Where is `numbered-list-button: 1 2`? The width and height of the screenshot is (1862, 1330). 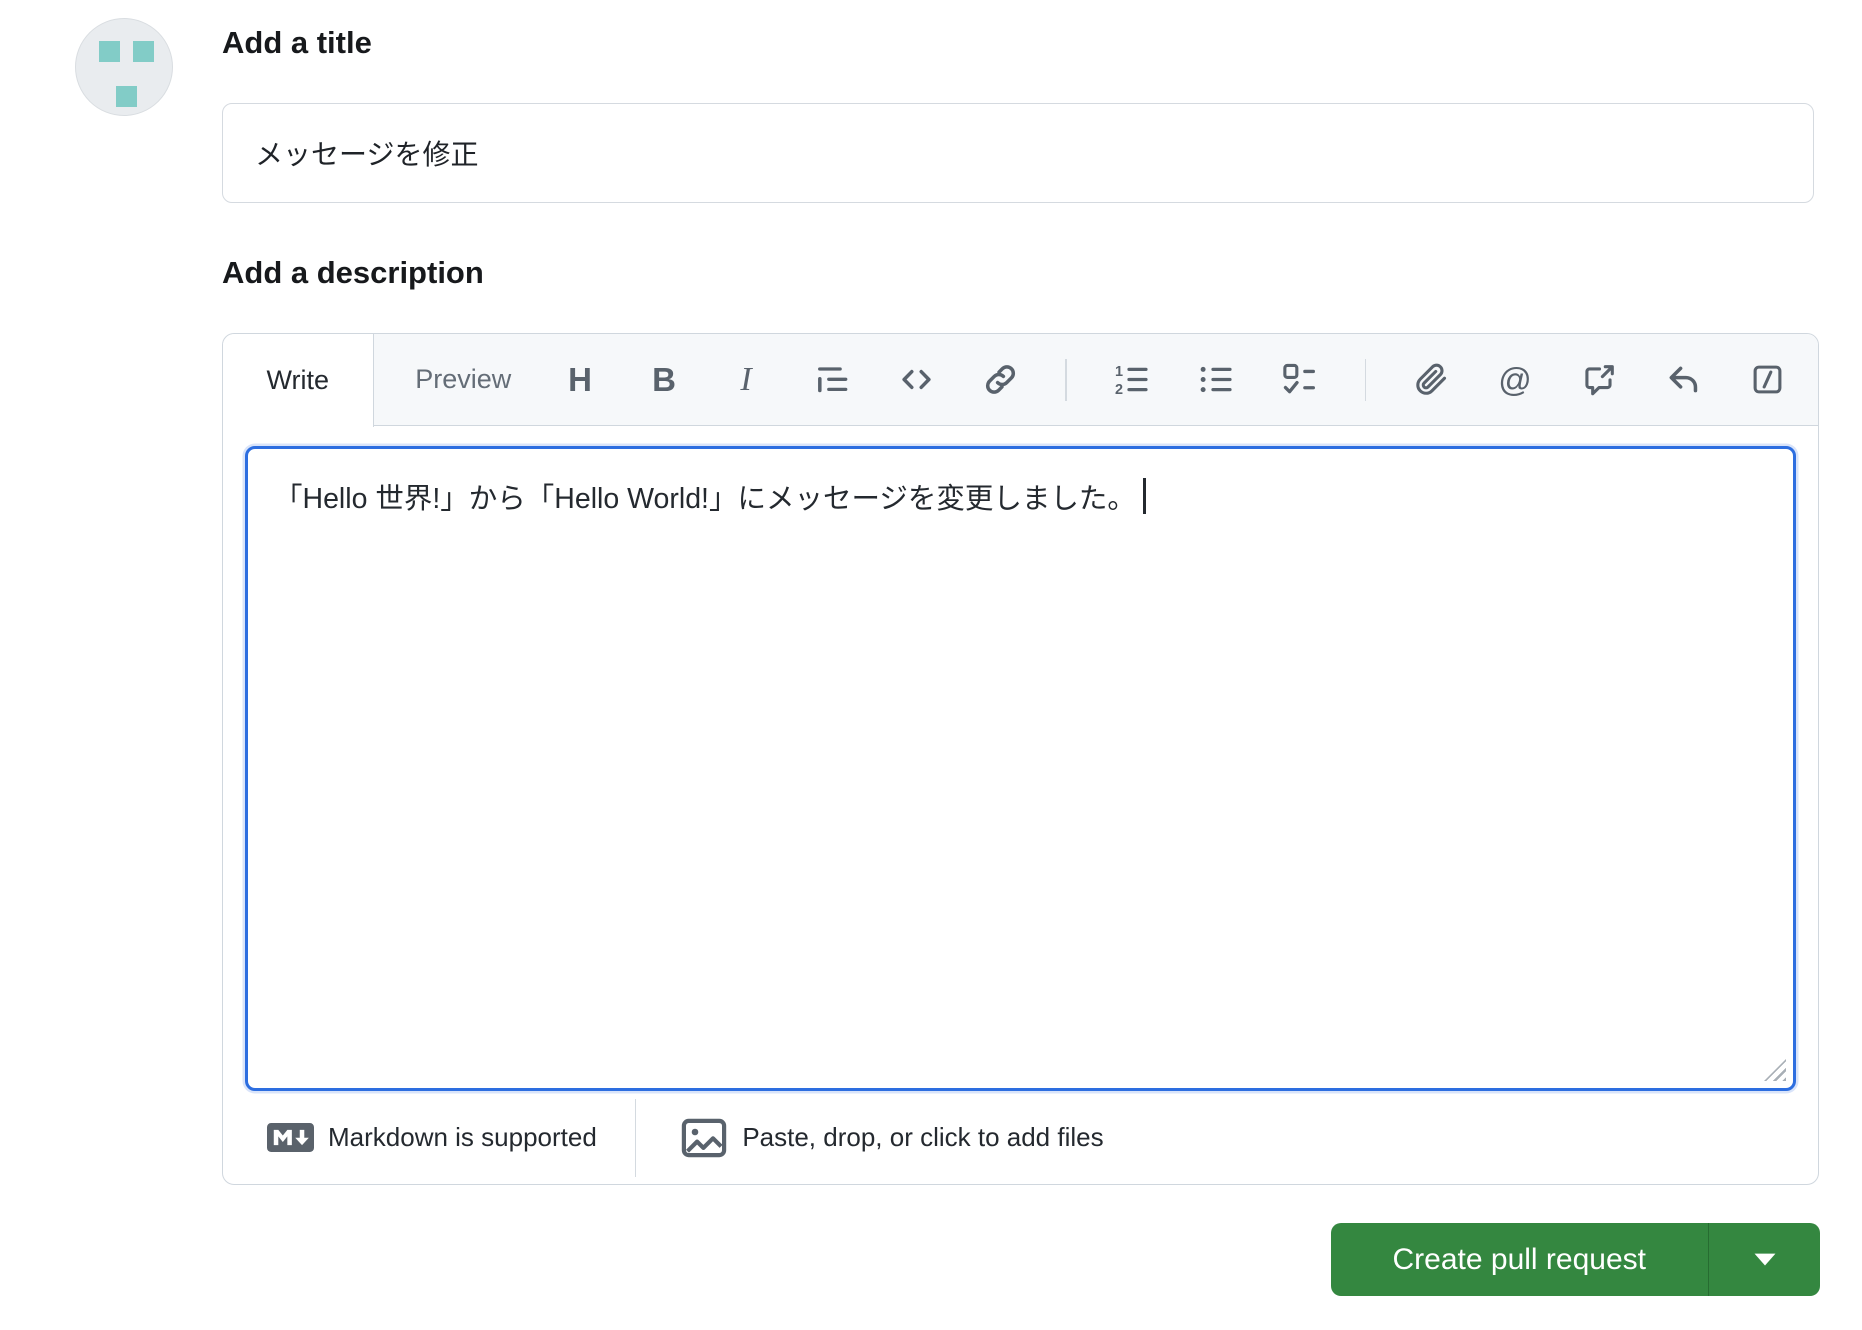 numbered-list-button: 1 2 is located at coordinates (1132, 380).